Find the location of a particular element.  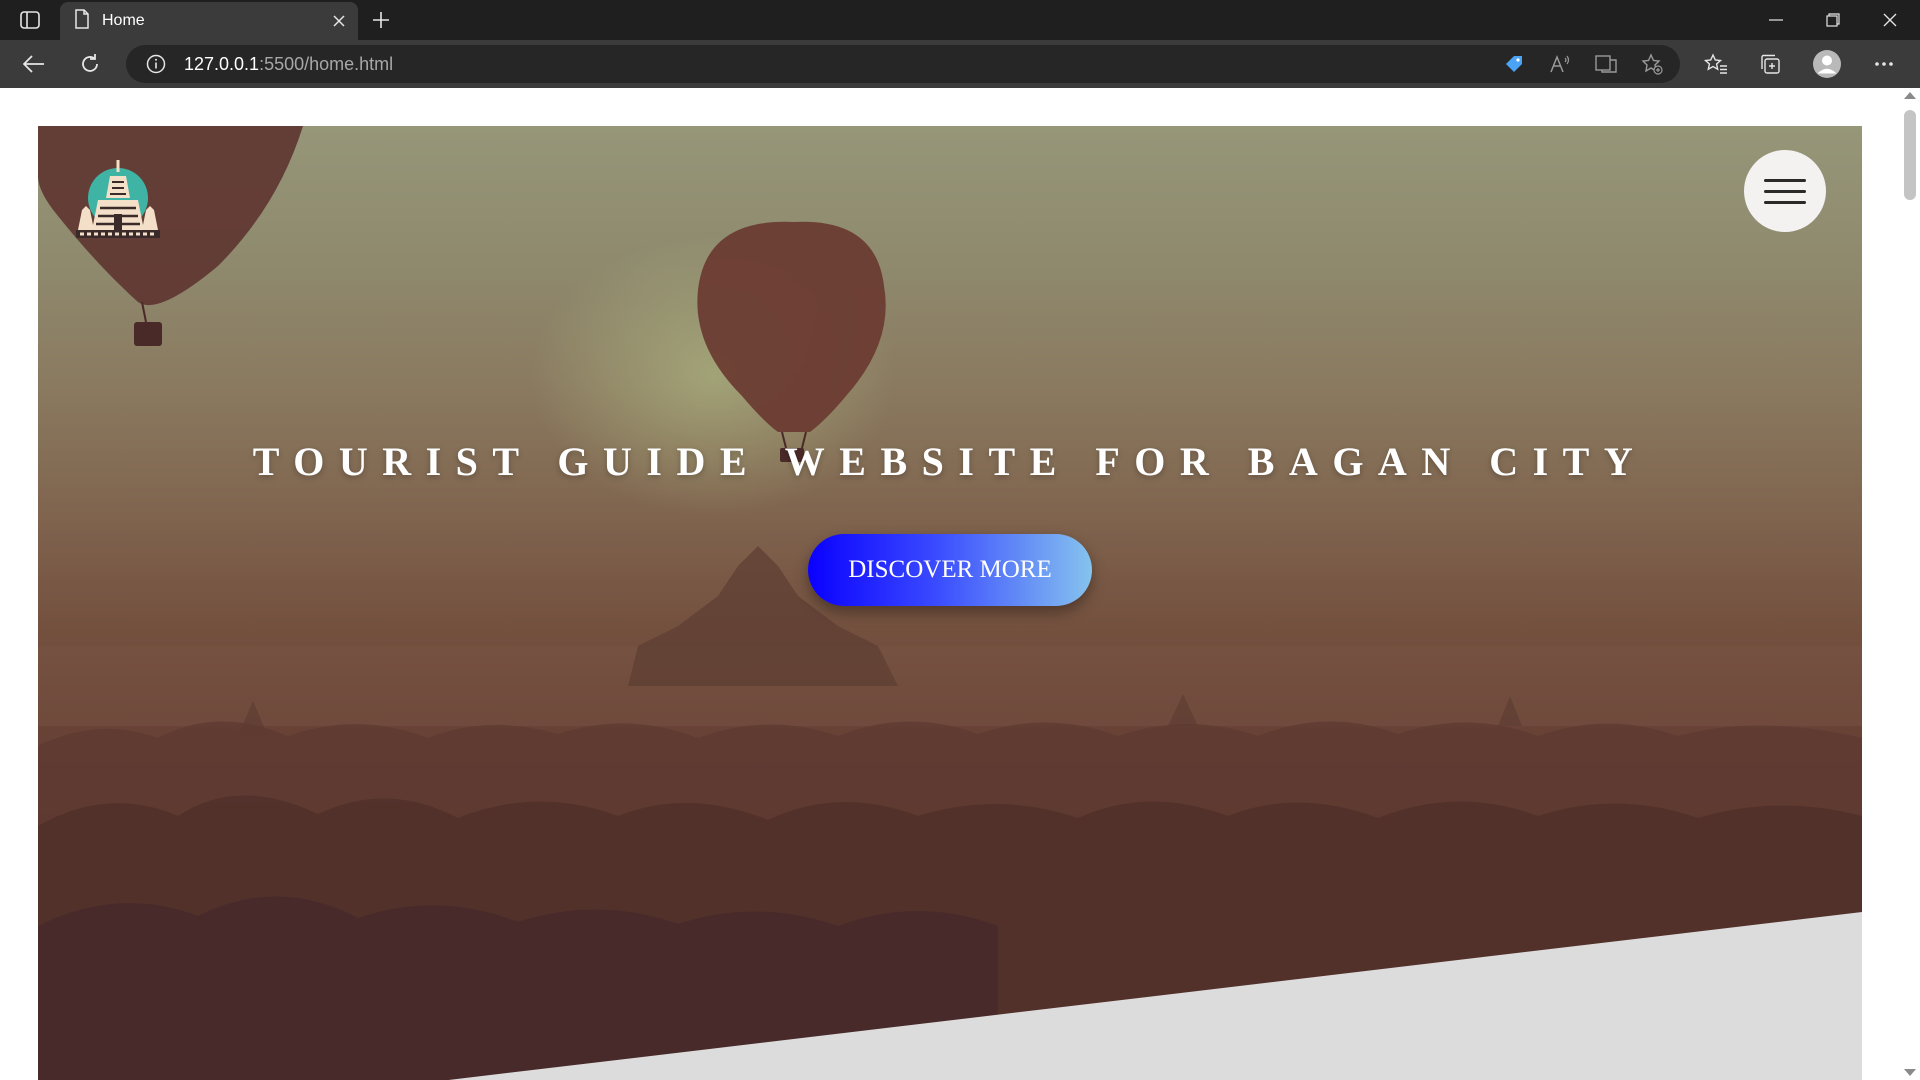

back-arrow-icon is located at coordinates (34, 64).